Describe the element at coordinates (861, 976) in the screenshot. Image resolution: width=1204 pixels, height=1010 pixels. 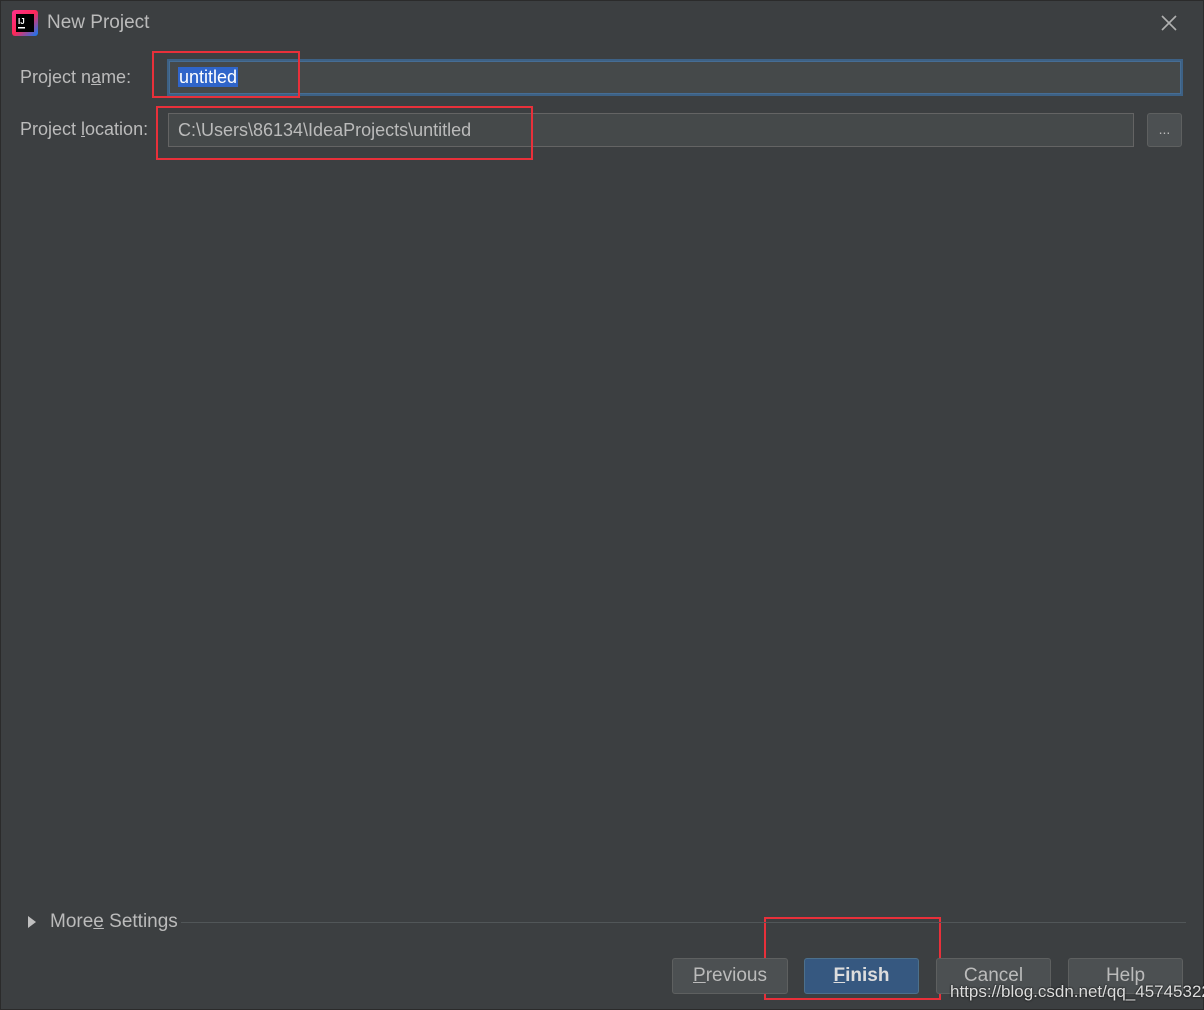
I see `finish-button: Finish` at that location.